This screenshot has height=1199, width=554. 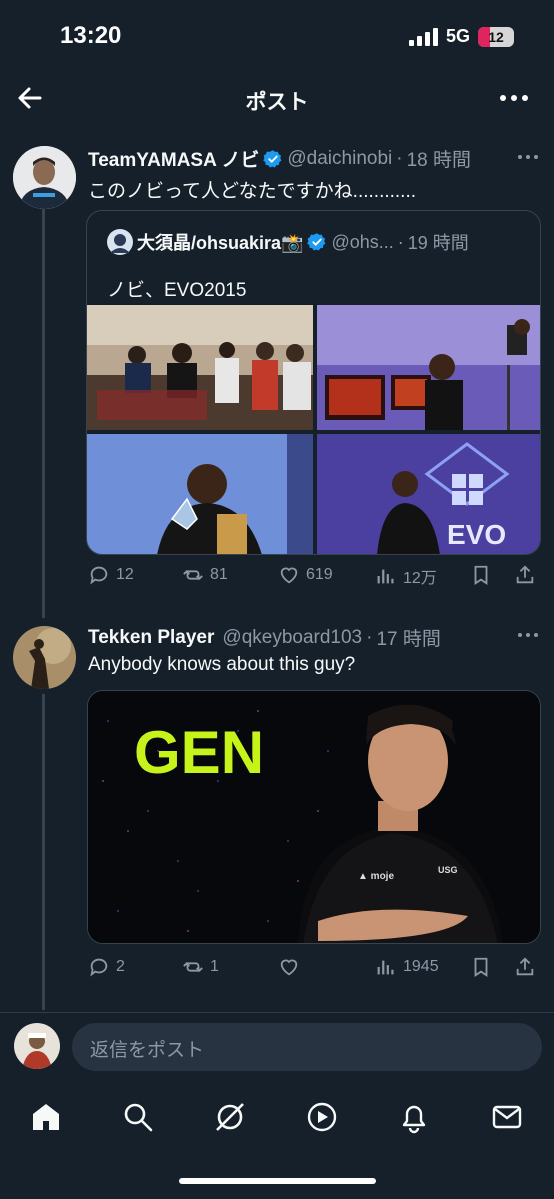 What do you see at coordinates (438, 243) in the screenshot?
I see `quoted-post-time: 19 時間` at bounding box center [438, 243].